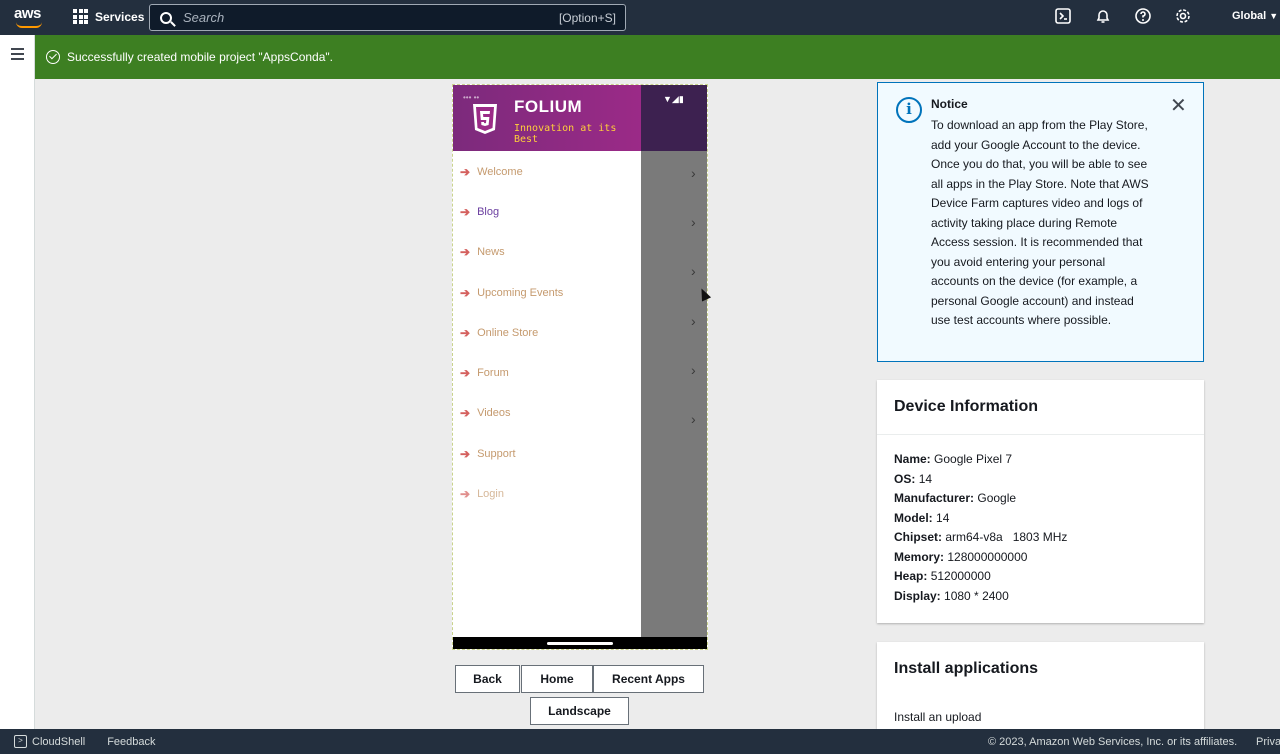  What do you see at coordinates (565, 134) in the screenshot?
I see `app-tagline: Innovation at its Best` at bounding box center [565, 134].